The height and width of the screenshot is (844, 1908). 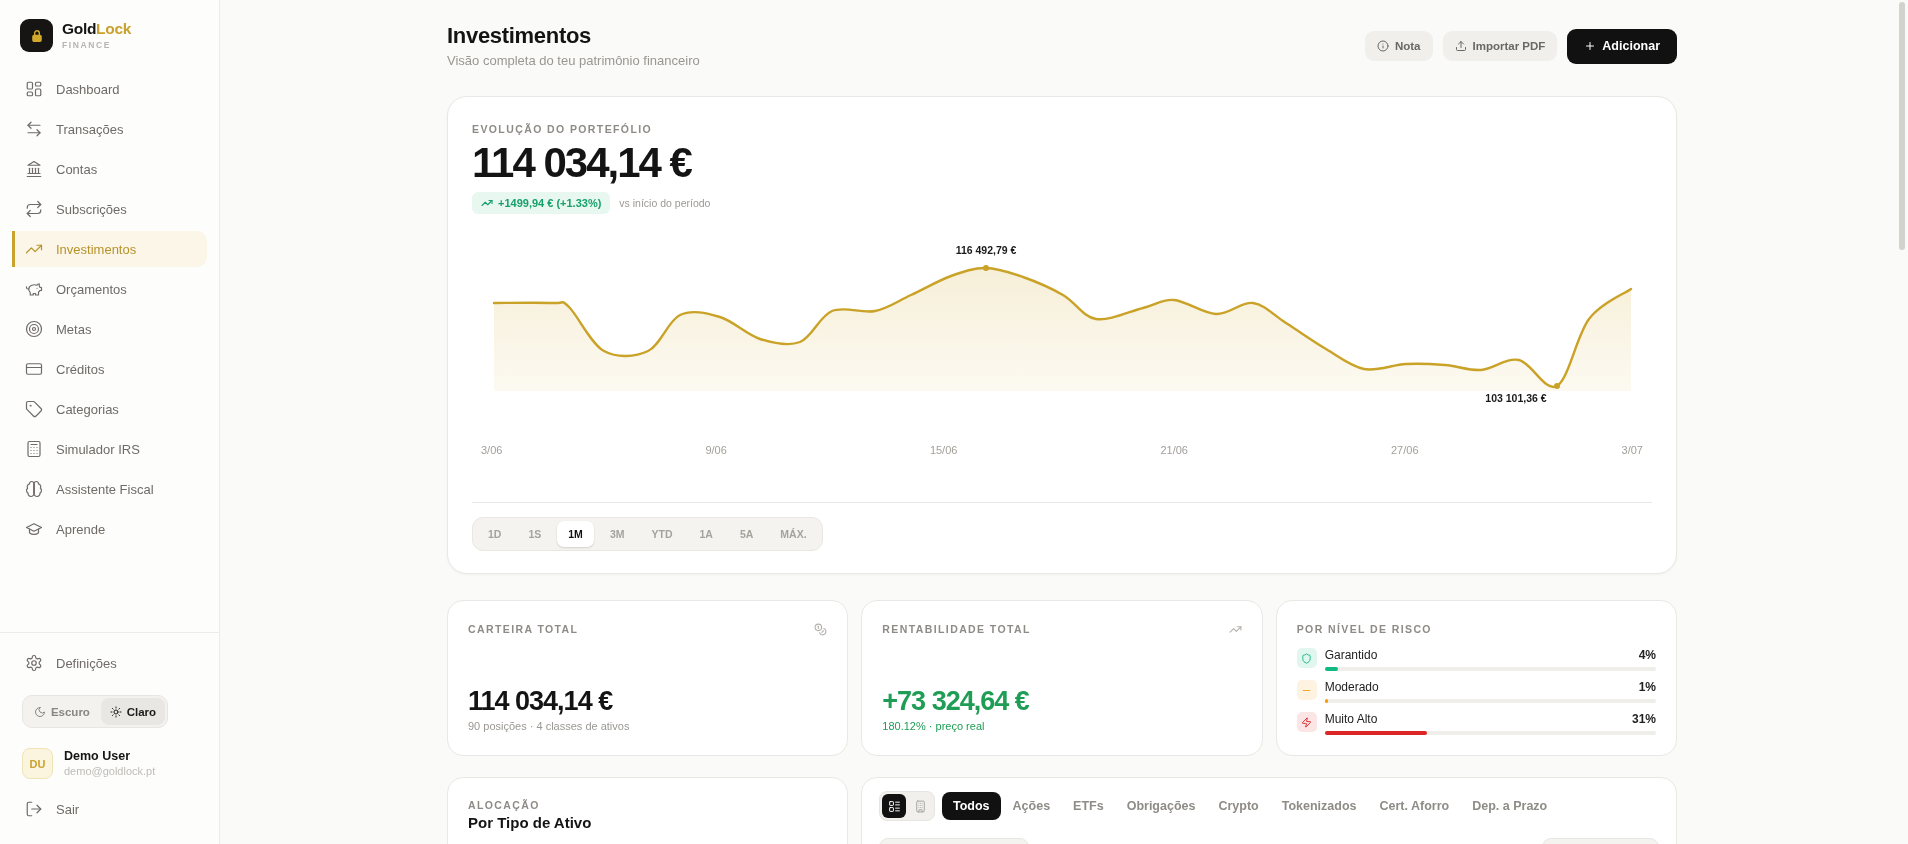 I want to click on card-label: ALOCAÇÃO, so click(x=504, y=805).